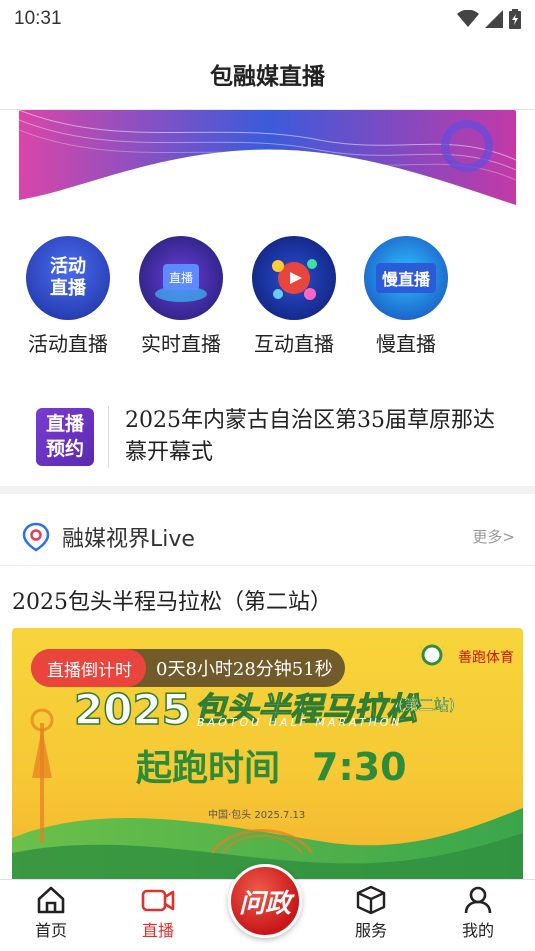 The width and height of the screenshot is (535, 951). Describe the element at coordinates (88, 668) in the screenshot. I see `countdown-label: 直播倒计时` at that location.